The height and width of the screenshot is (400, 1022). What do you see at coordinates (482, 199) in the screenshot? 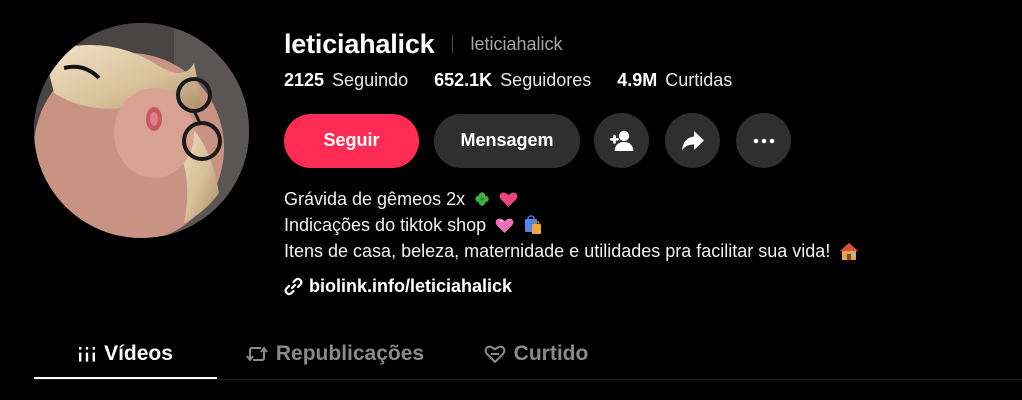
I see `clover-icon` at bounding box center [482, 199].